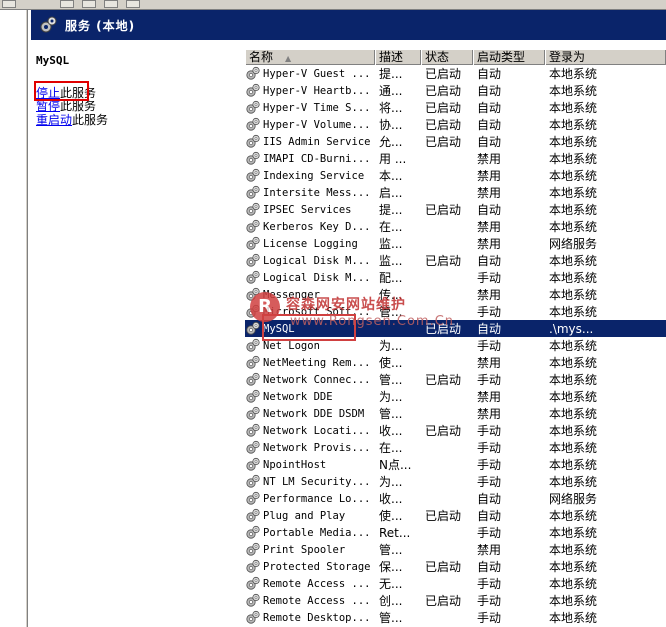 The image size is (666, 627). I want to click on table-row: Network Locati... 收... 已启动 手动 本地系统, so click(455, 430).